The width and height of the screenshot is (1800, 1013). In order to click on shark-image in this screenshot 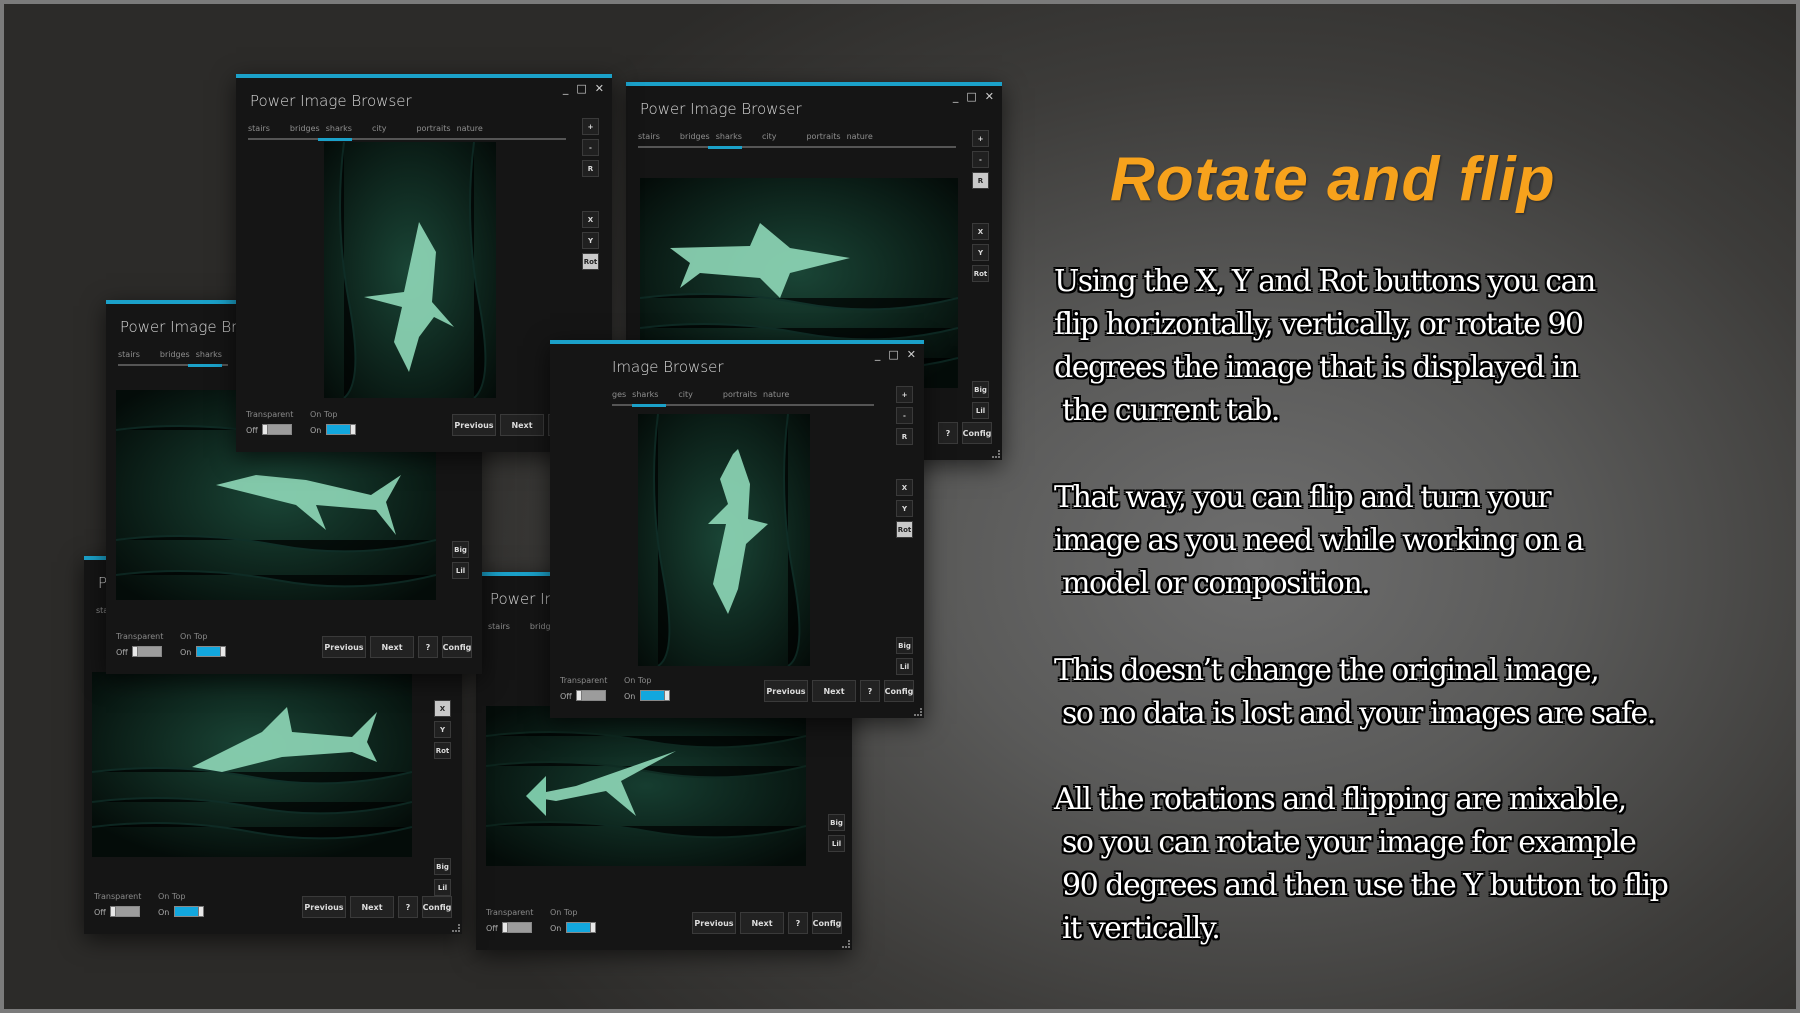, I will do `click(724, 540)`.